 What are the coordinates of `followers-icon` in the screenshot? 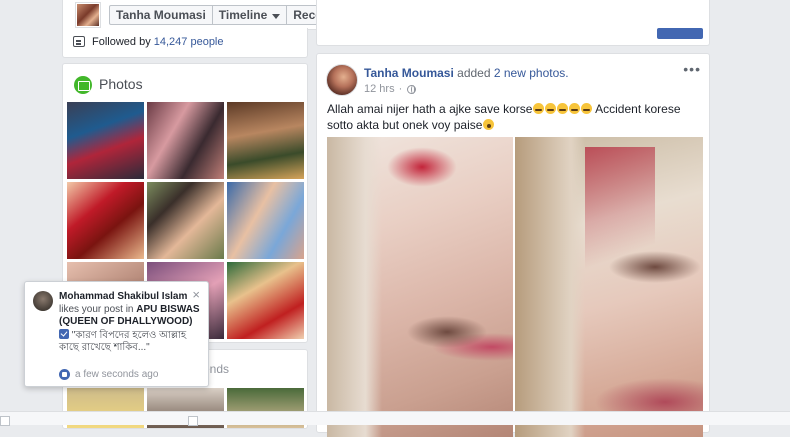 It's located at (79, 41).